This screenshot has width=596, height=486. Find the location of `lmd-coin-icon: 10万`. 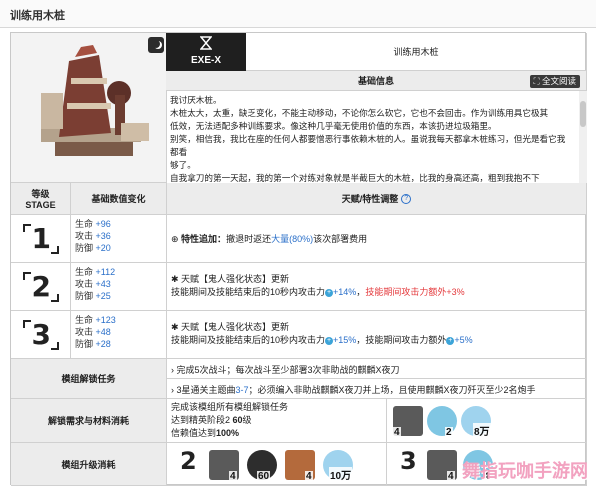

lmd-coin-icon: 10万 is located at coordinates (338, 466).